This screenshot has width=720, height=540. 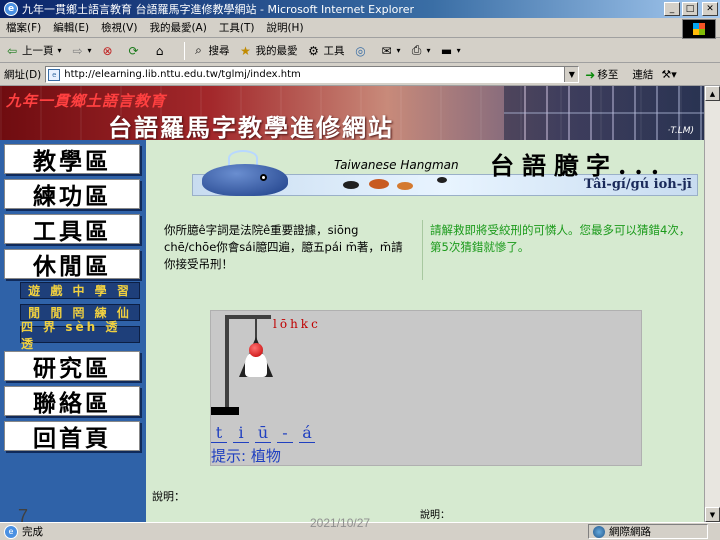 I want to click on nav-practice: 練功區, so click(x=72, y=194).